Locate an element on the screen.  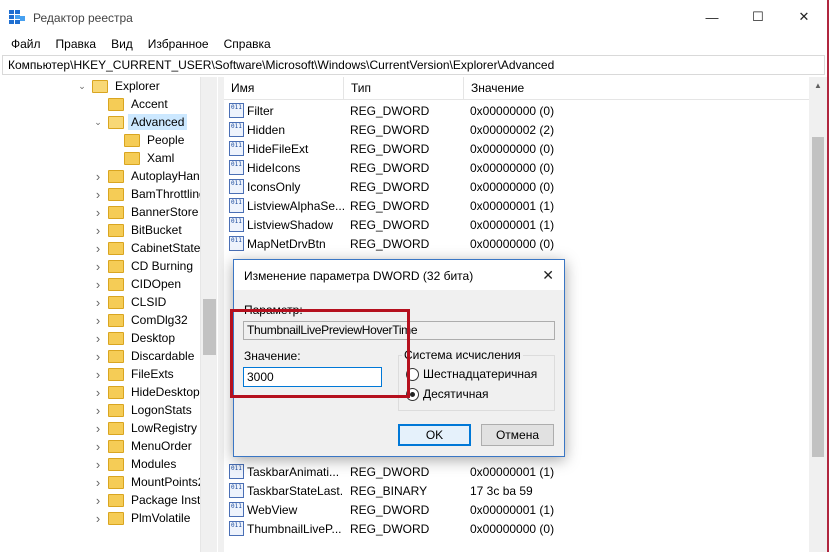
tree-item: › CabinetState is located at coordinates (147, 248).